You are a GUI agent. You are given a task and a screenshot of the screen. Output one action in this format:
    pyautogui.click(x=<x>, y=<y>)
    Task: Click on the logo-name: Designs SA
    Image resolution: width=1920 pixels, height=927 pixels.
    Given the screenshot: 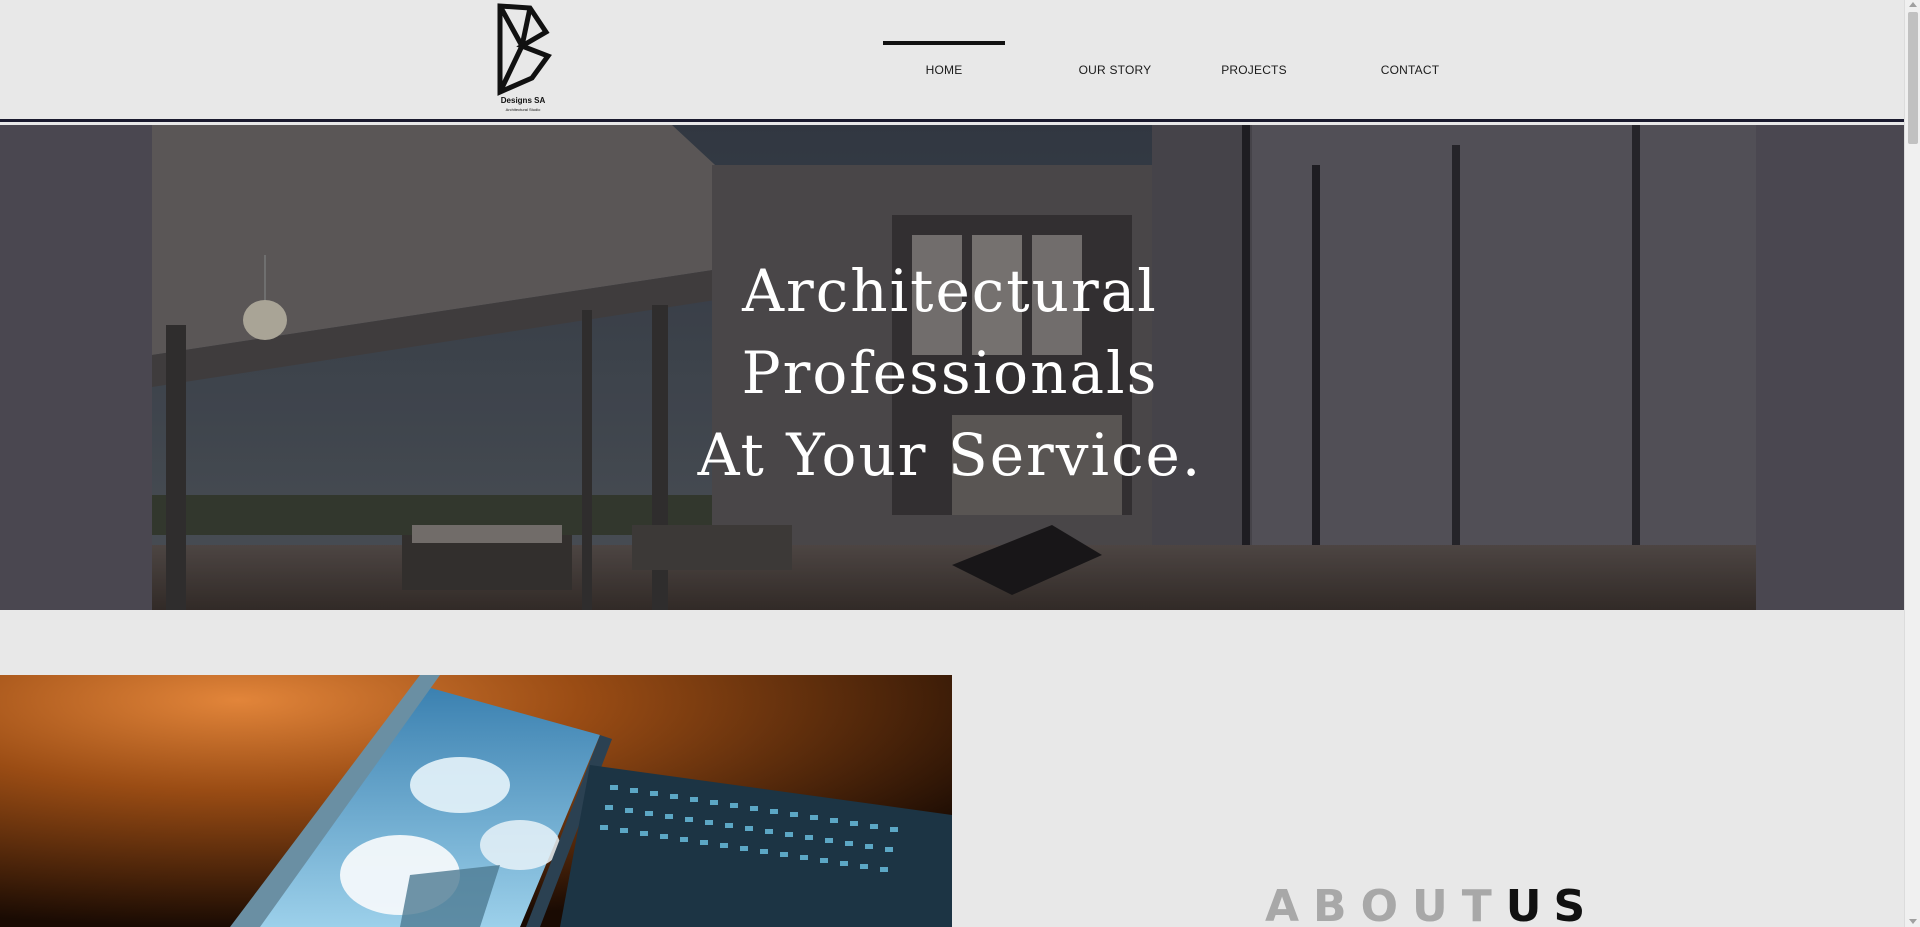 What is the action you would take?
    pyautogui.click(x=523, y=100)
    